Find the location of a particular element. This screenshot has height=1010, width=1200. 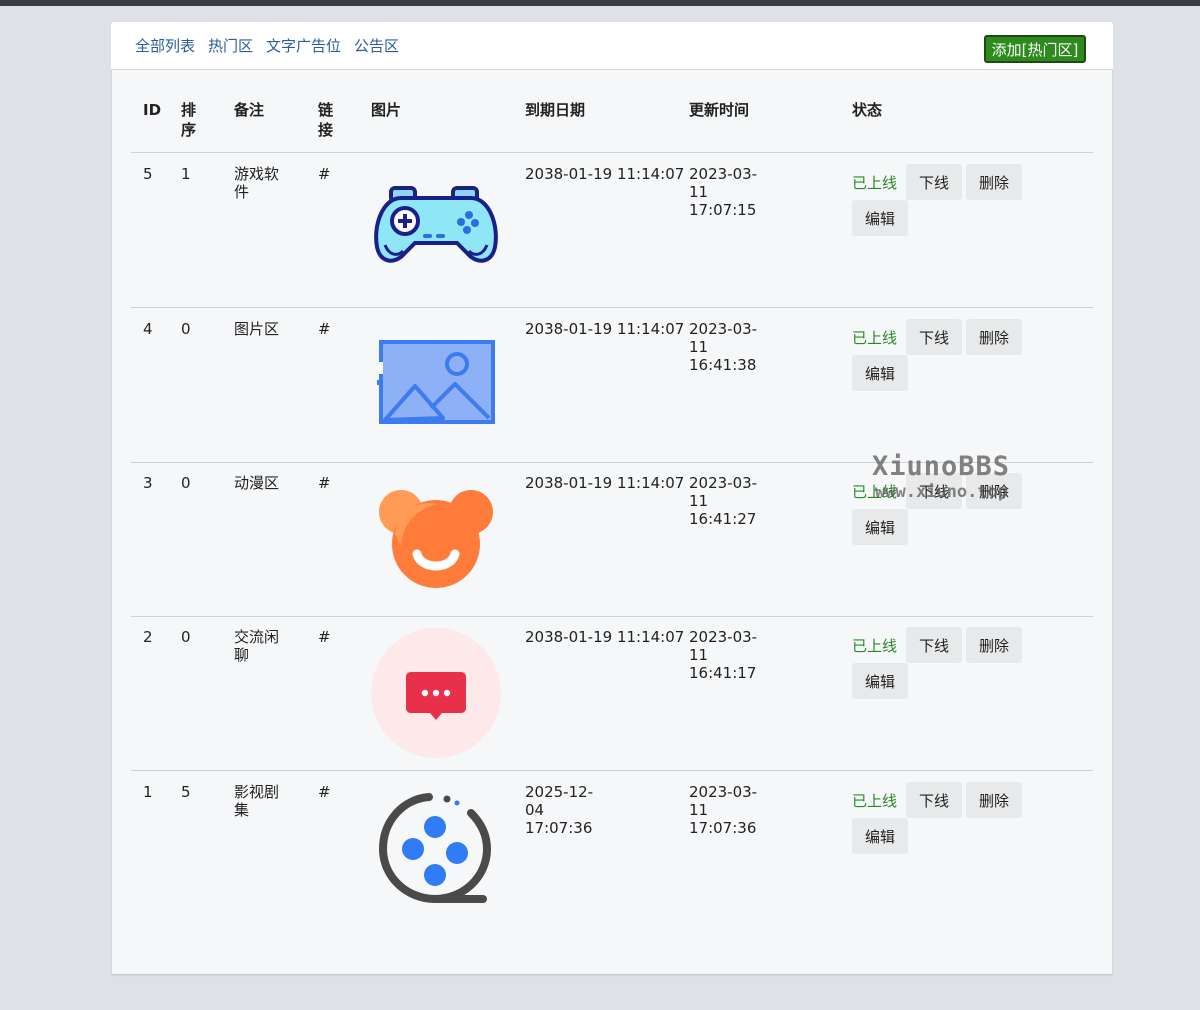

bear-icon is located at coordinates (436, 539).